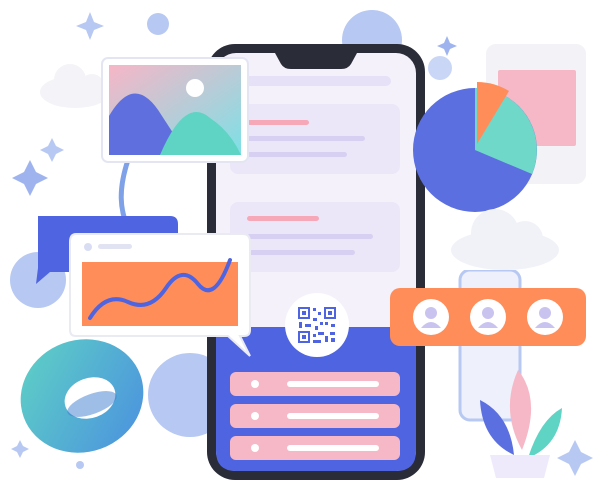 The width and height of the screenshot is (595, 486). What do you see at coordinates (82, 396) in the screenshot?
I see `ring-icon` at bounding box center [82, 396].